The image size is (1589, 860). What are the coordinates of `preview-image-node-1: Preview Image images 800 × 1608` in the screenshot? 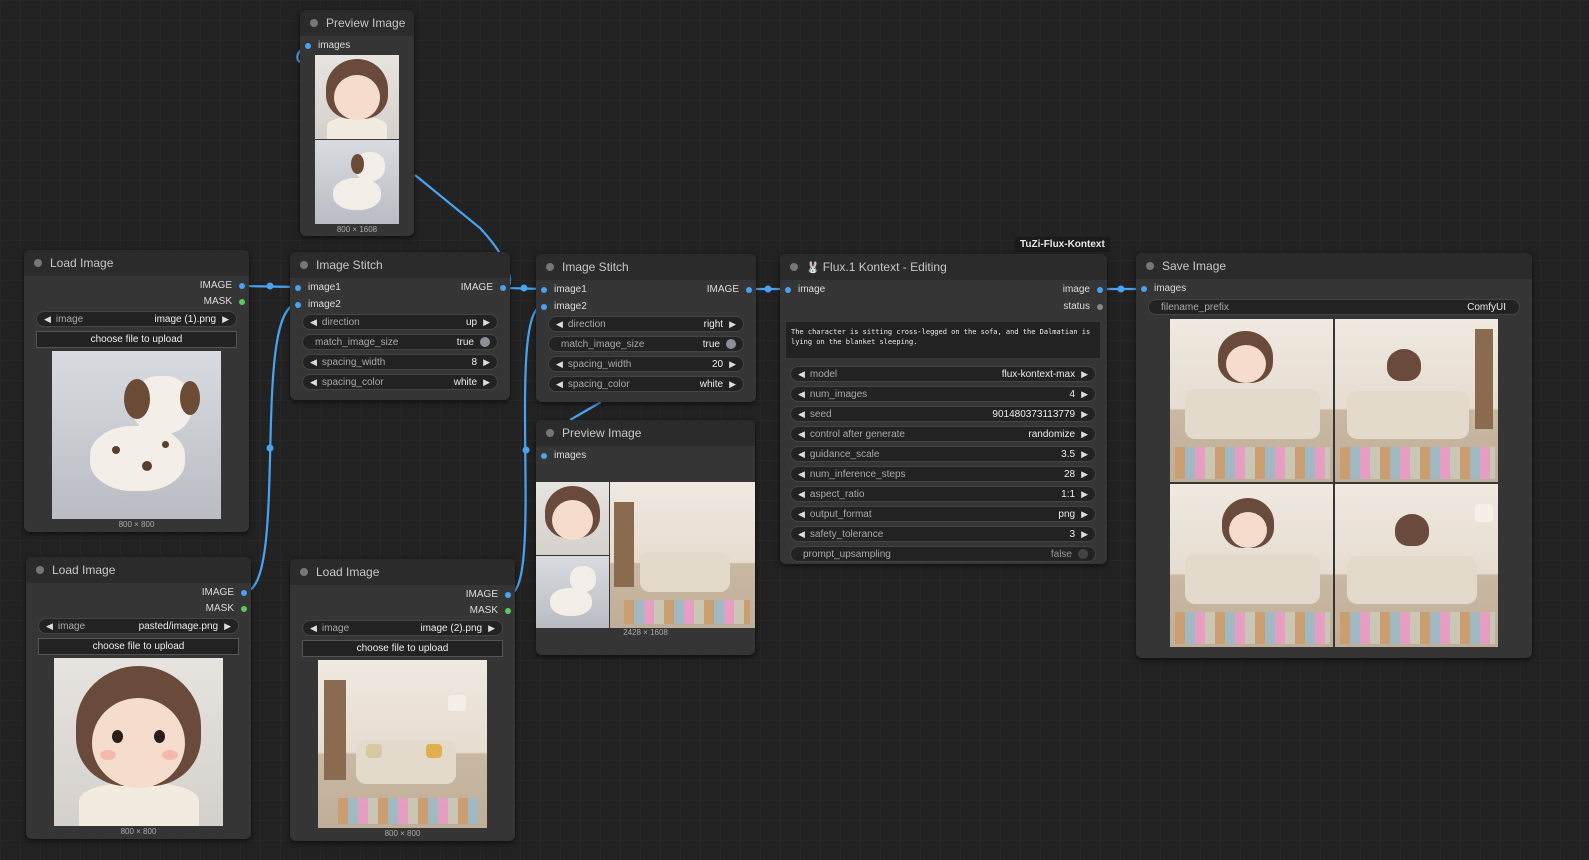 It's located at (357, 123).